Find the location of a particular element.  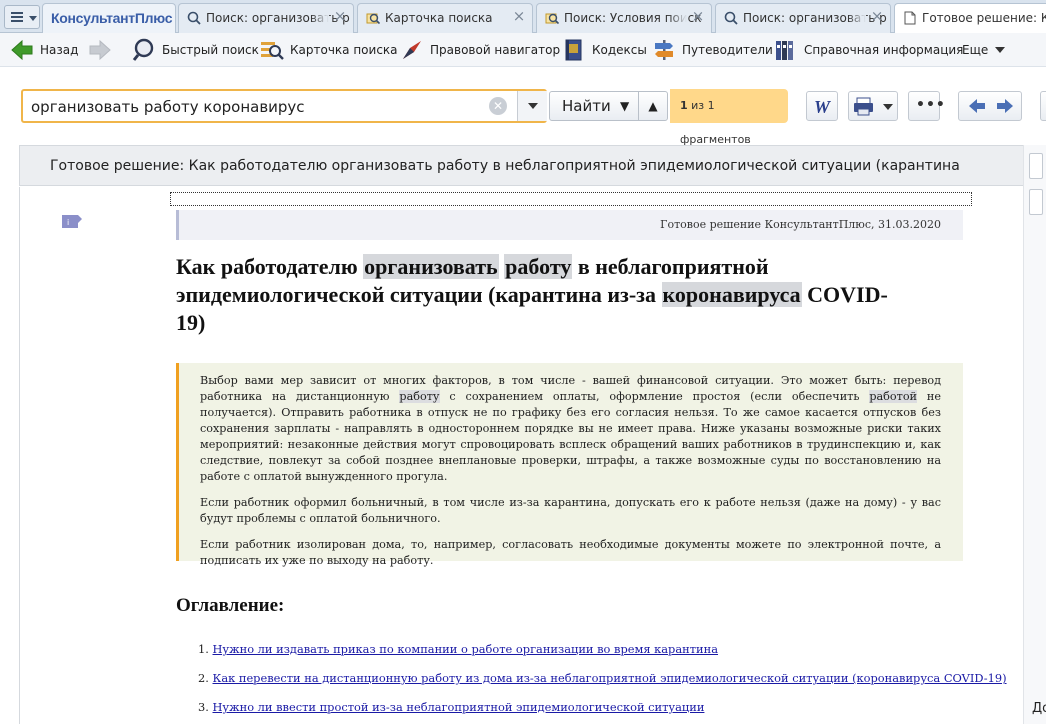

legal-navigator-button: Правовой навигатор is located at coordinates (480, 50).